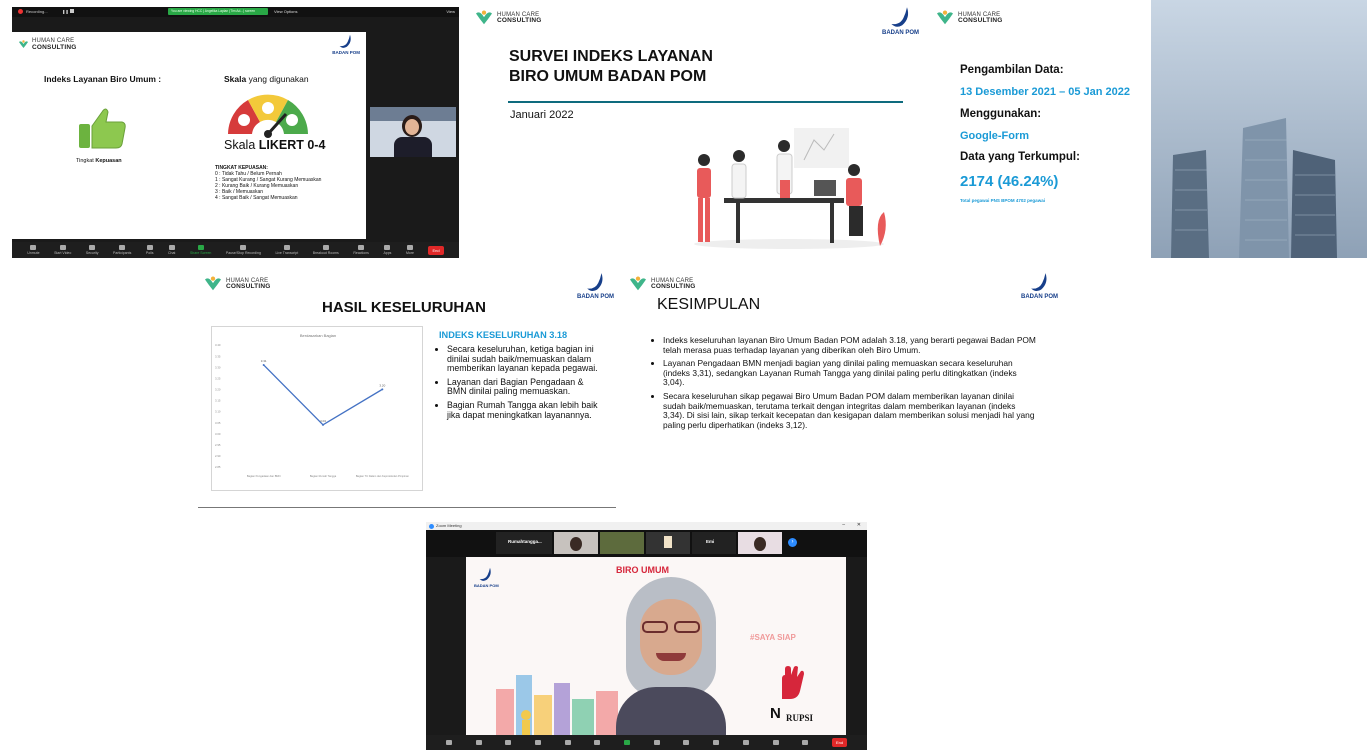 The image size is (1367, 750). What do you see at coordinates (264, 476) in the screenshot?
I see `x-tick-label: Bagian Pengadaan dan BMN` at bounding box center [264, 476].